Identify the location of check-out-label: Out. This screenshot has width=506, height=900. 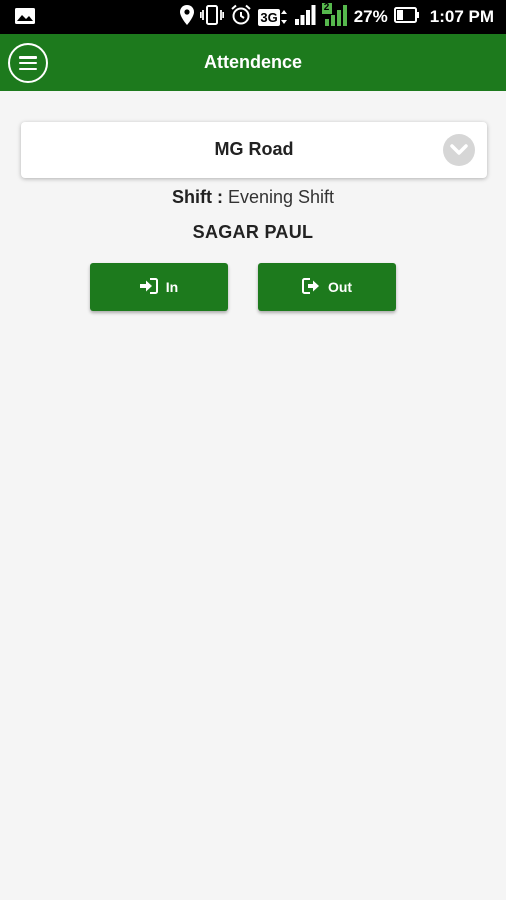
(340, 287).